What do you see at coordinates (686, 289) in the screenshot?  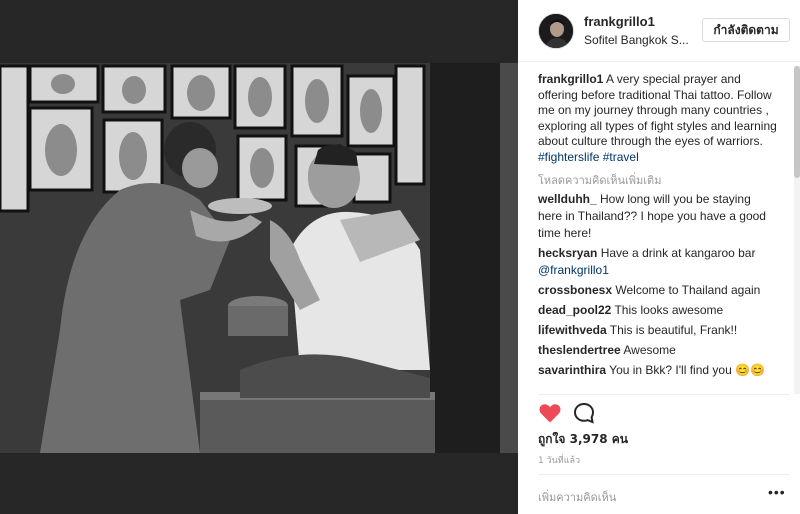 I see `comment-text: Welcome to Thailand again` at bounding box center [686, 289].